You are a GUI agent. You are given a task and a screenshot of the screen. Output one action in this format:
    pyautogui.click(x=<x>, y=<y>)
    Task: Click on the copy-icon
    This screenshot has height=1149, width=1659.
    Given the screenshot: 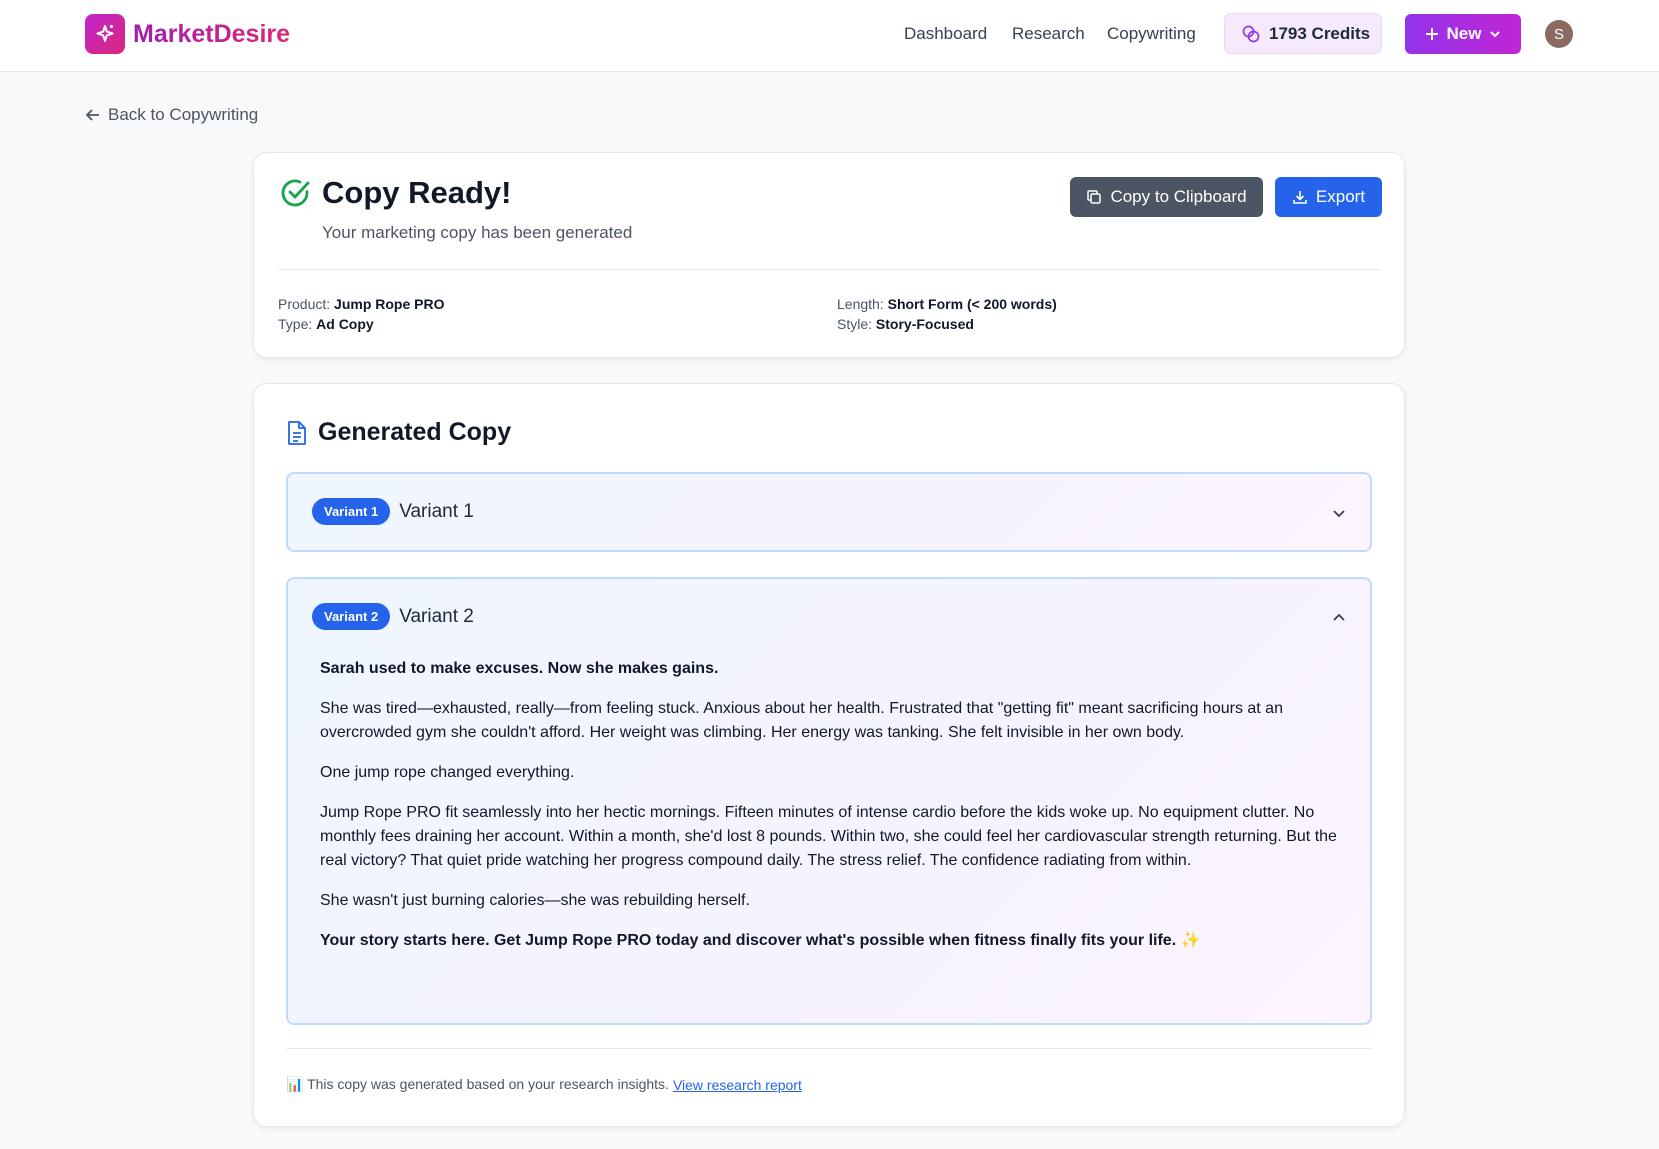 What is the action you would take?
    pyautogui.click(x=1094, y=197)
    